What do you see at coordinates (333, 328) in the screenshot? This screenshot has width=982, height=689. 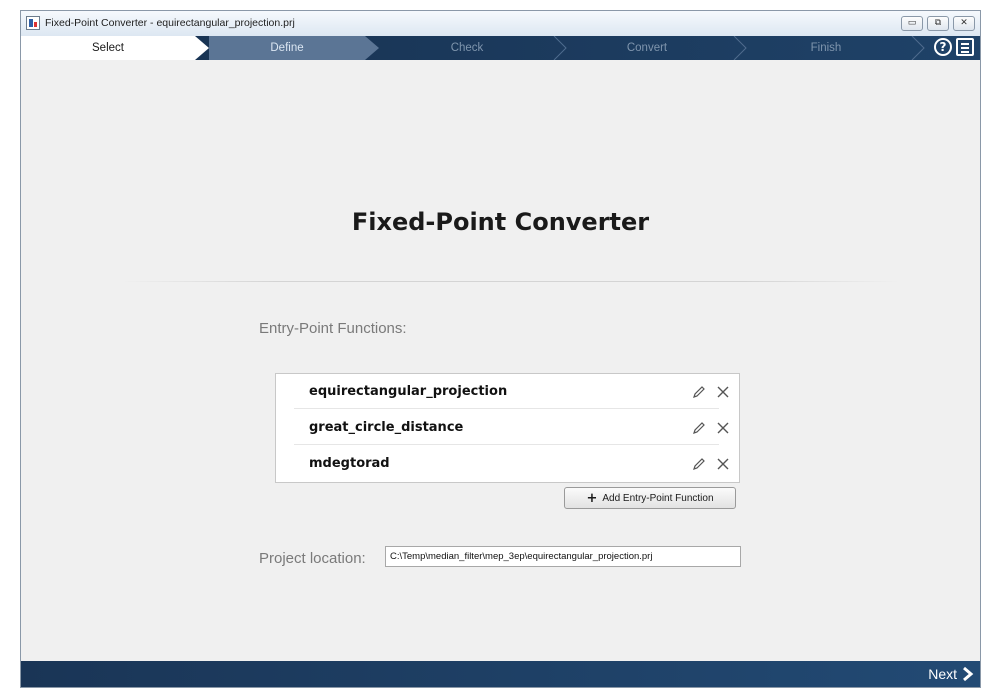 I see `entry-points-label: Entry-Point Functions:` at bounding box center [333, 328].